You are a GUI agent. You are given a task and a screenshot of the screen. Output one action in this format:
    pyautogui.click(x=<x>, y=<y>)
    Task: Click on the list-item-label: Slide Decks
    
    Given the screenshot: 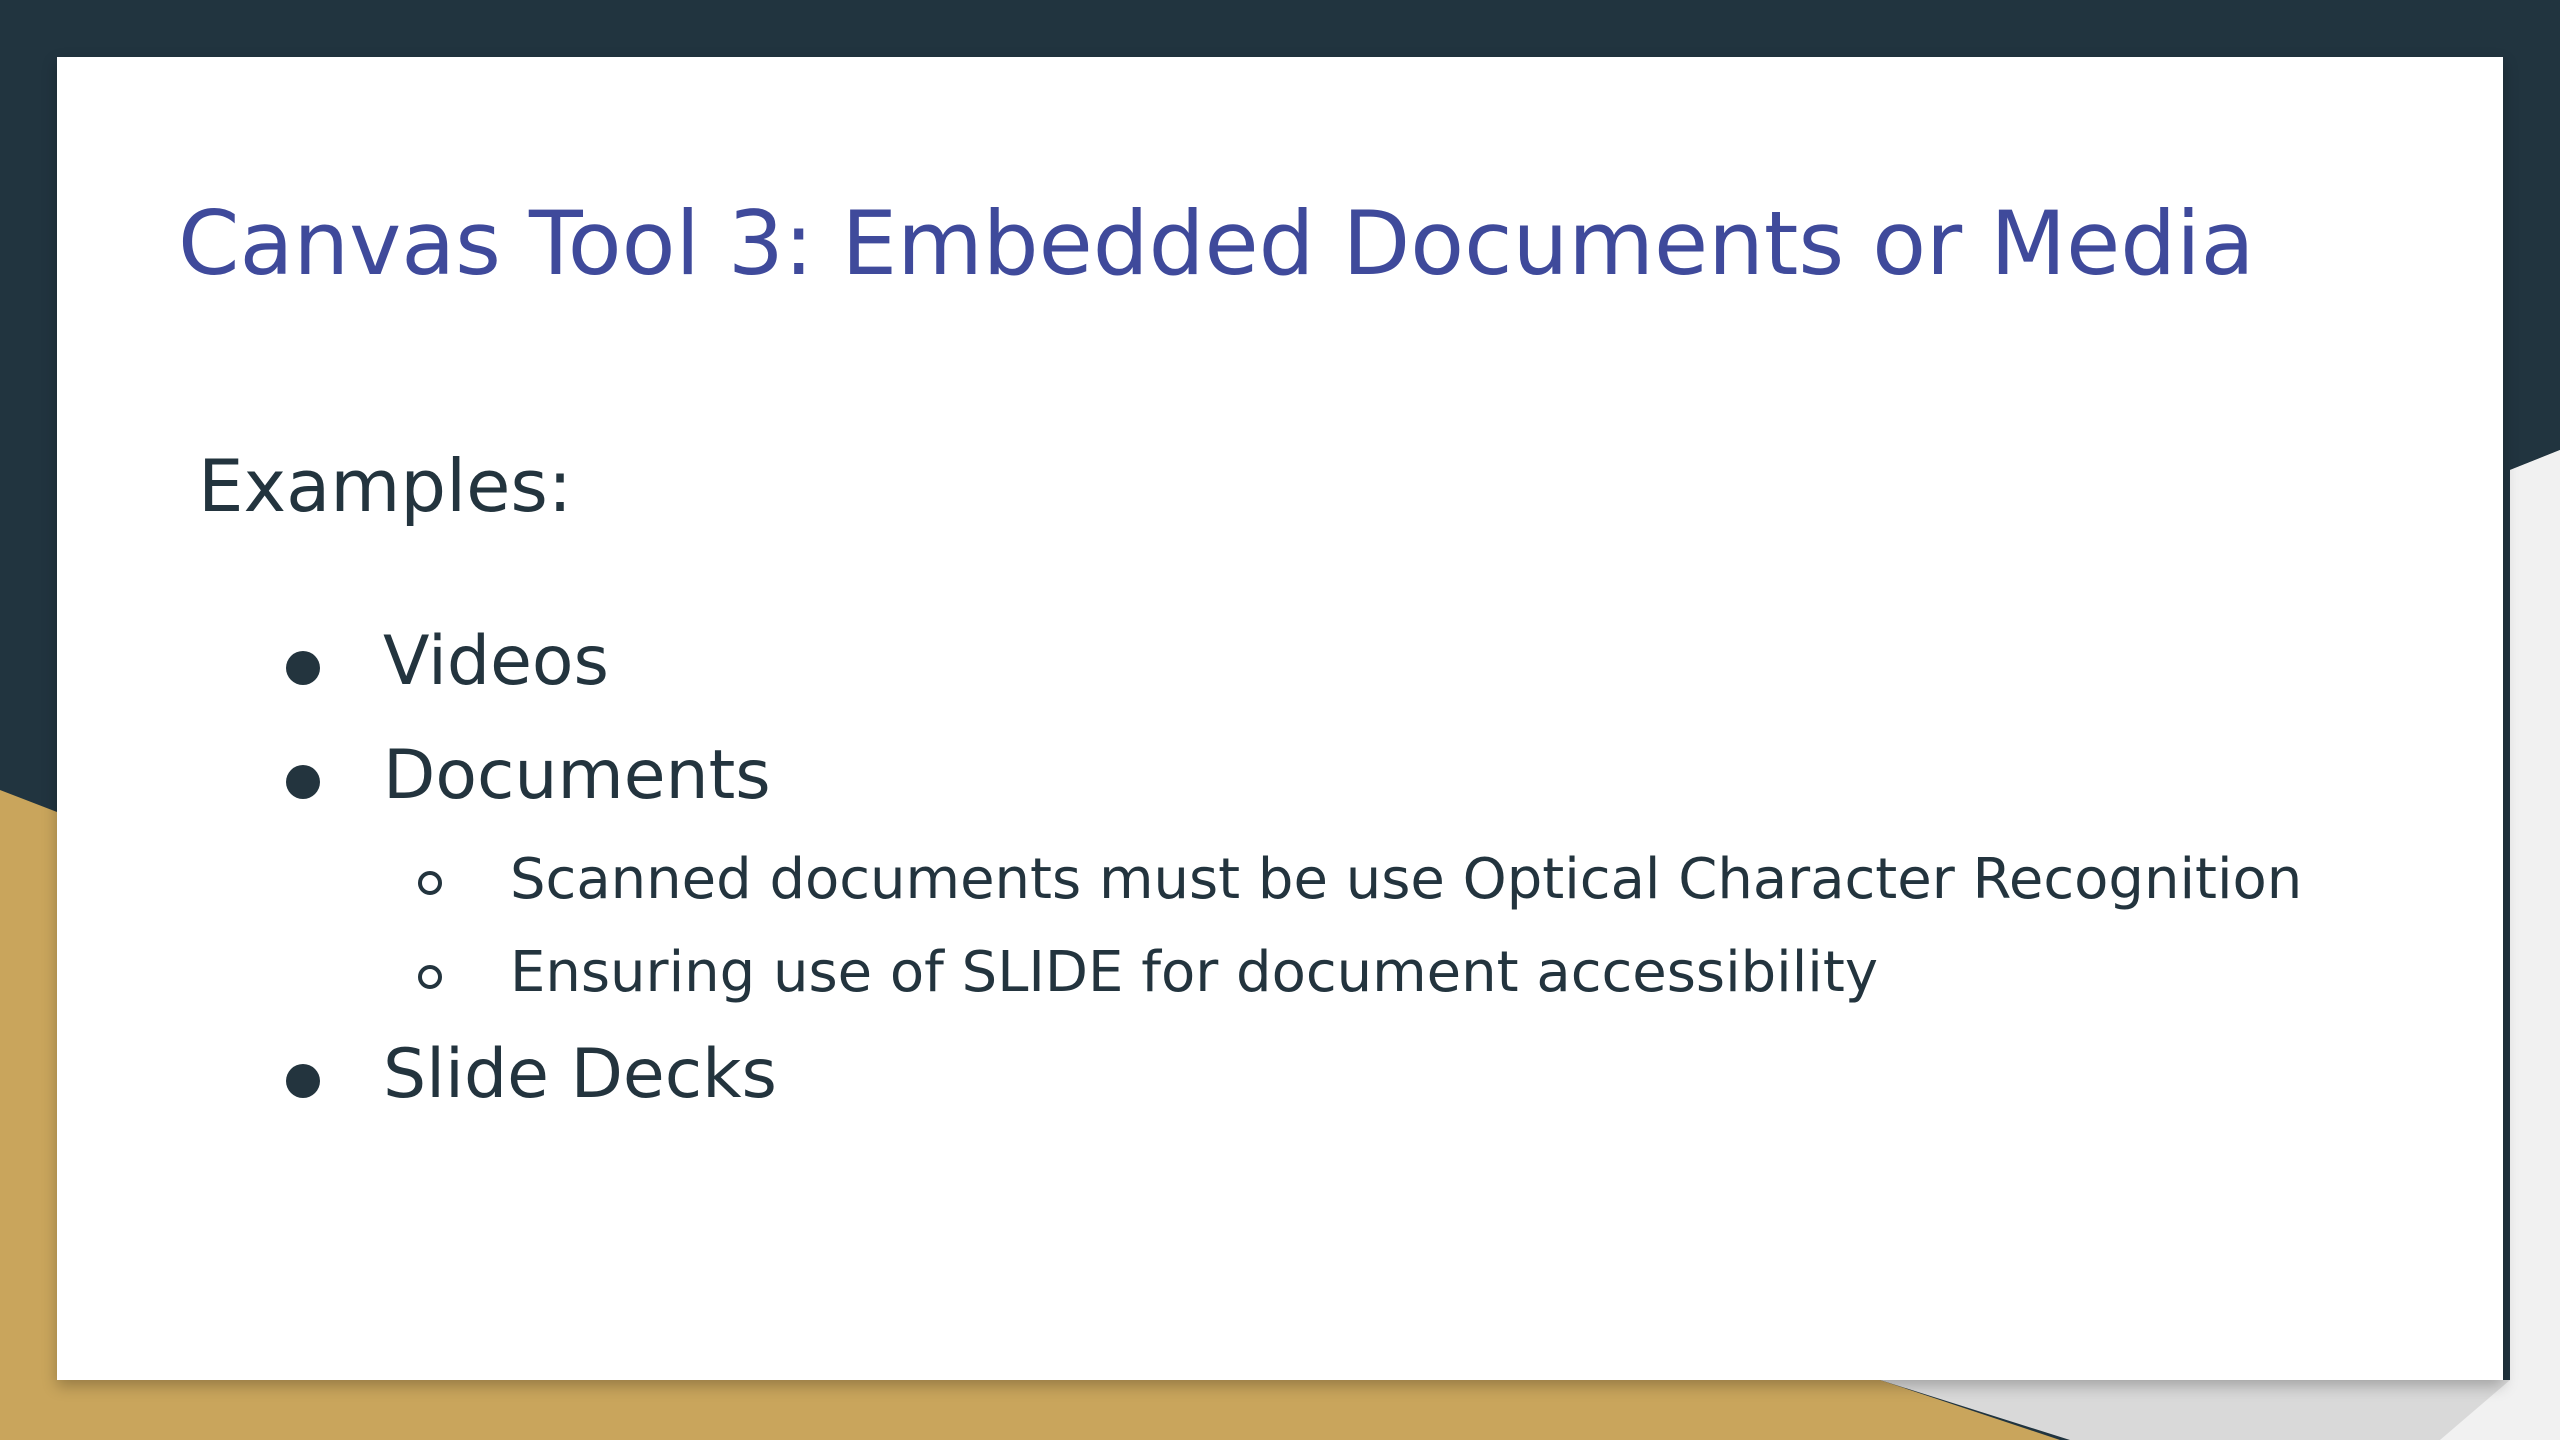 What is the action you would take?
    pyautogui.click(x=580, y=1074)
    